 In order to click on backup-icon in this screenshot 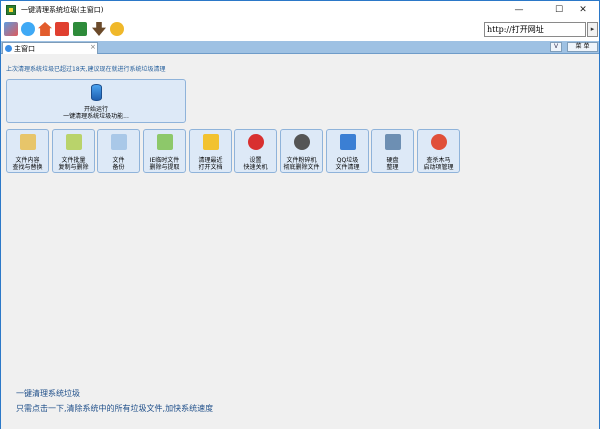, I will do `click(119, 142)`.